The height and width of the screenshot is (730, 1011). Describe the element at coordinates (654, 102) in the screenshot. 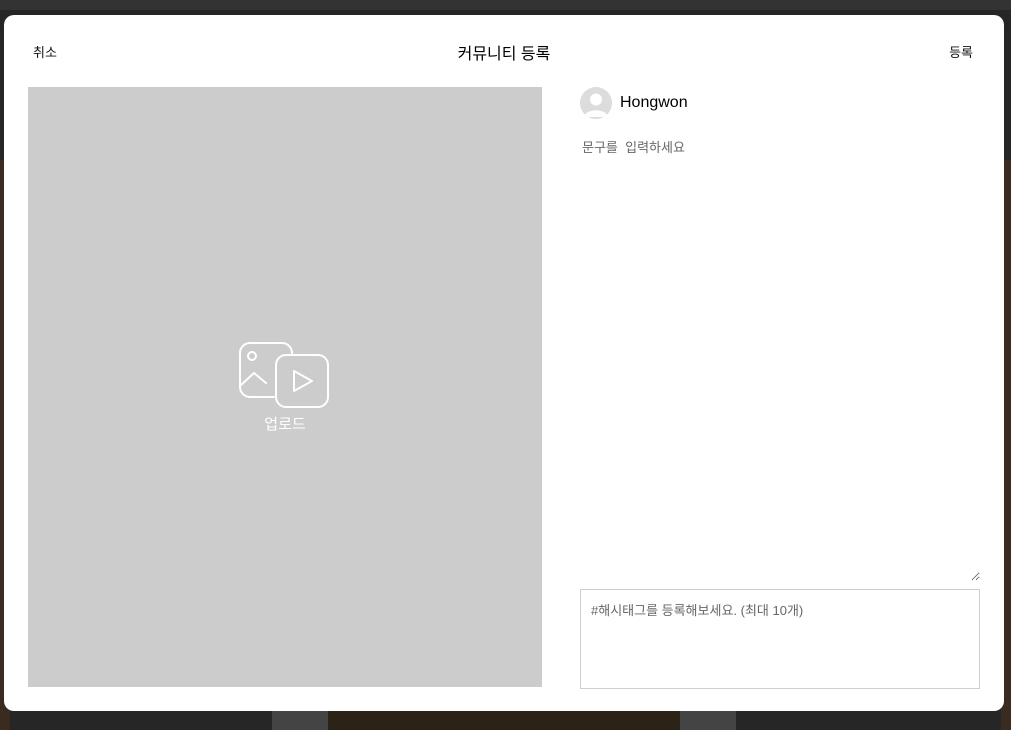

I see `author-username: Hongwon` at that location.